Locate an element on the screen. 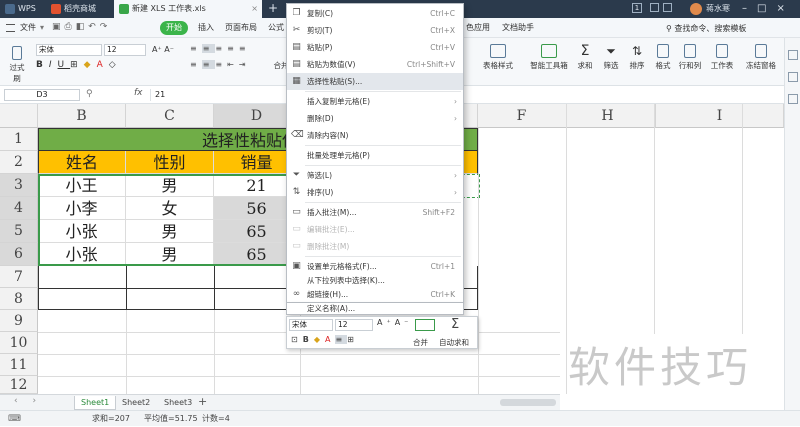 The height and width of the screenshot is (427, 800). tab-workbook: 新建 XLS 工作表.xls × is located at coordinates (188, 9).